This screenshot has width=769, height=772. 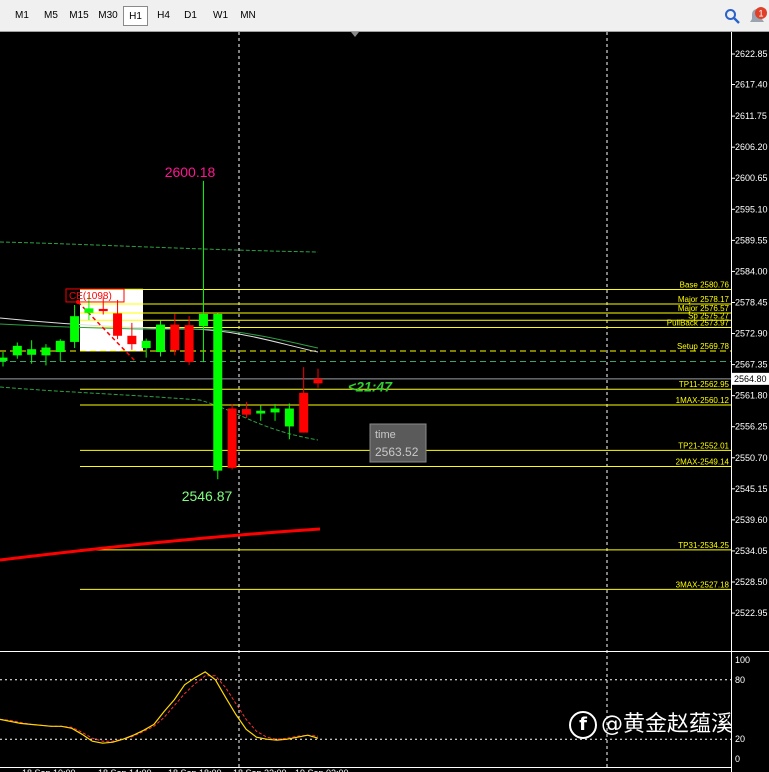 I want to click on price-tick-label: 2600.65, so click(x=751, y=178).